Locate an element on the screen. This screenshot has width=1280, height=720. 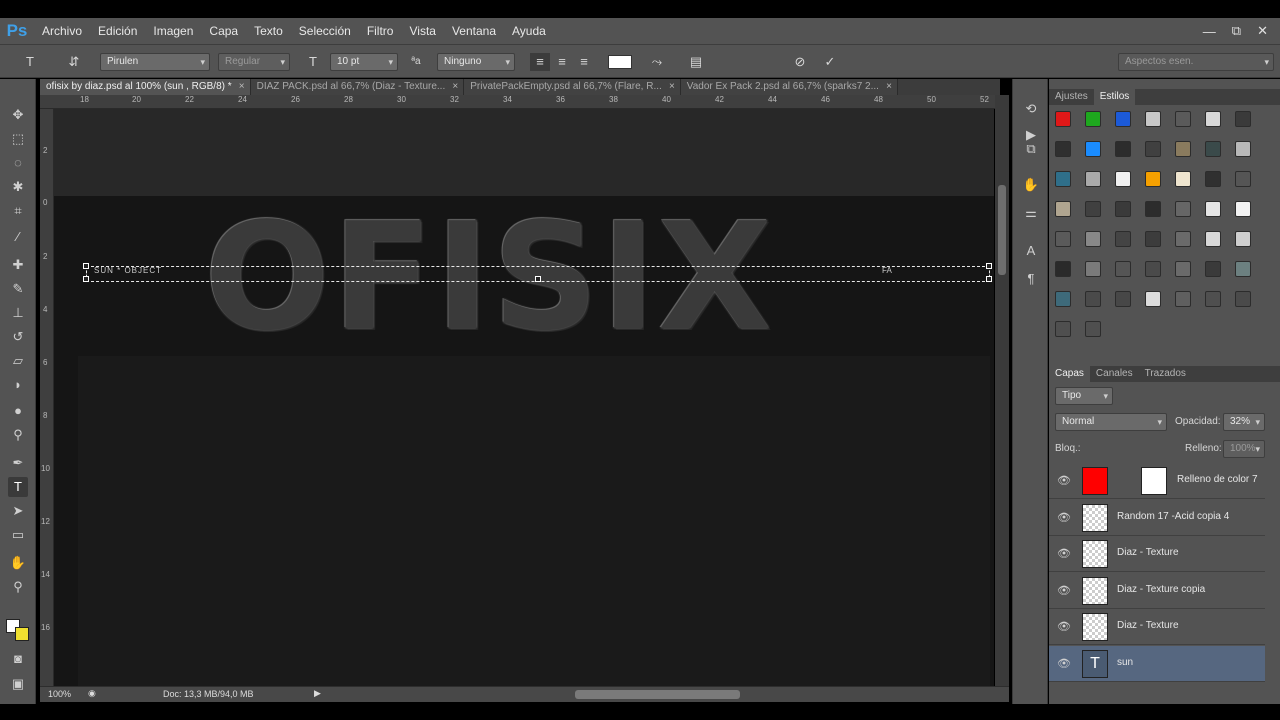
background-color-swatch is located at coordinates (22, 634).